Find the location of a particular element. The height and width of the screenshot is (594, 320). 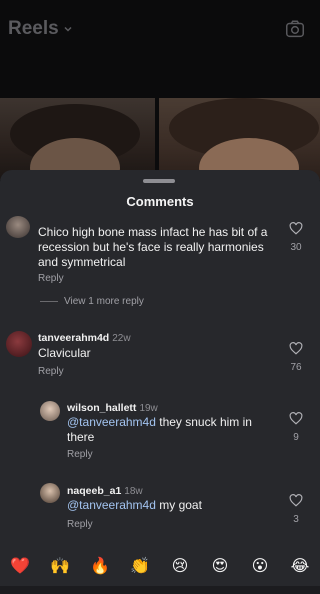

surprised-face-emoji-button: 😮 is located at coordinates (260, 566).